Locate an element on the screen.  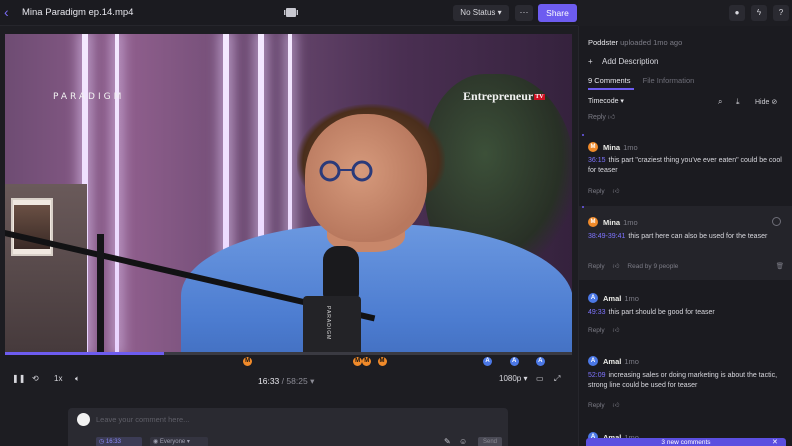
loop-icon: ⟲ is located at coordinates (35, 378).